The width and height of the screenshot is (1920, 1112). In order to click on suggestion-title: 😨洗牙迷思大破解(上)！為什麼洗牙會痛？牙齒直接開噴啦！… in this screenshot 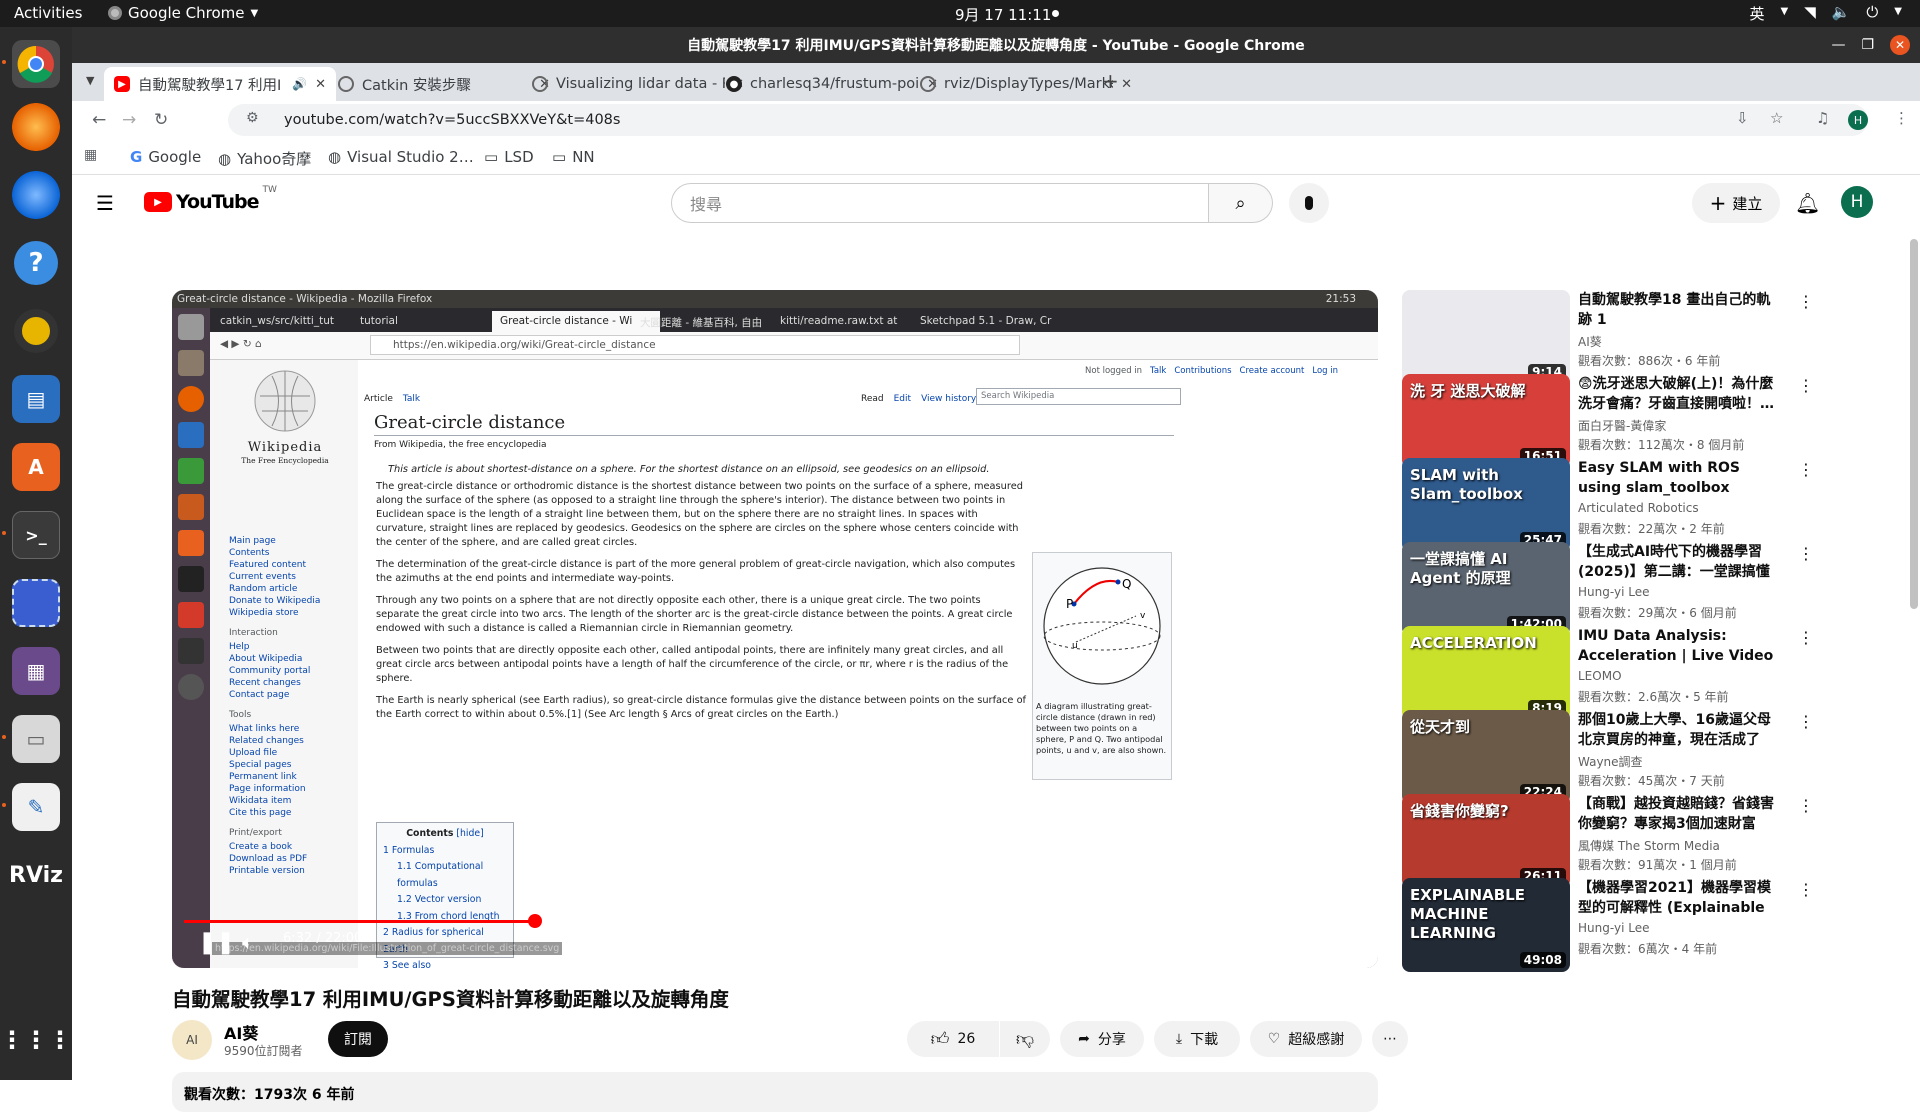, I will do `click(1680, 394)`.